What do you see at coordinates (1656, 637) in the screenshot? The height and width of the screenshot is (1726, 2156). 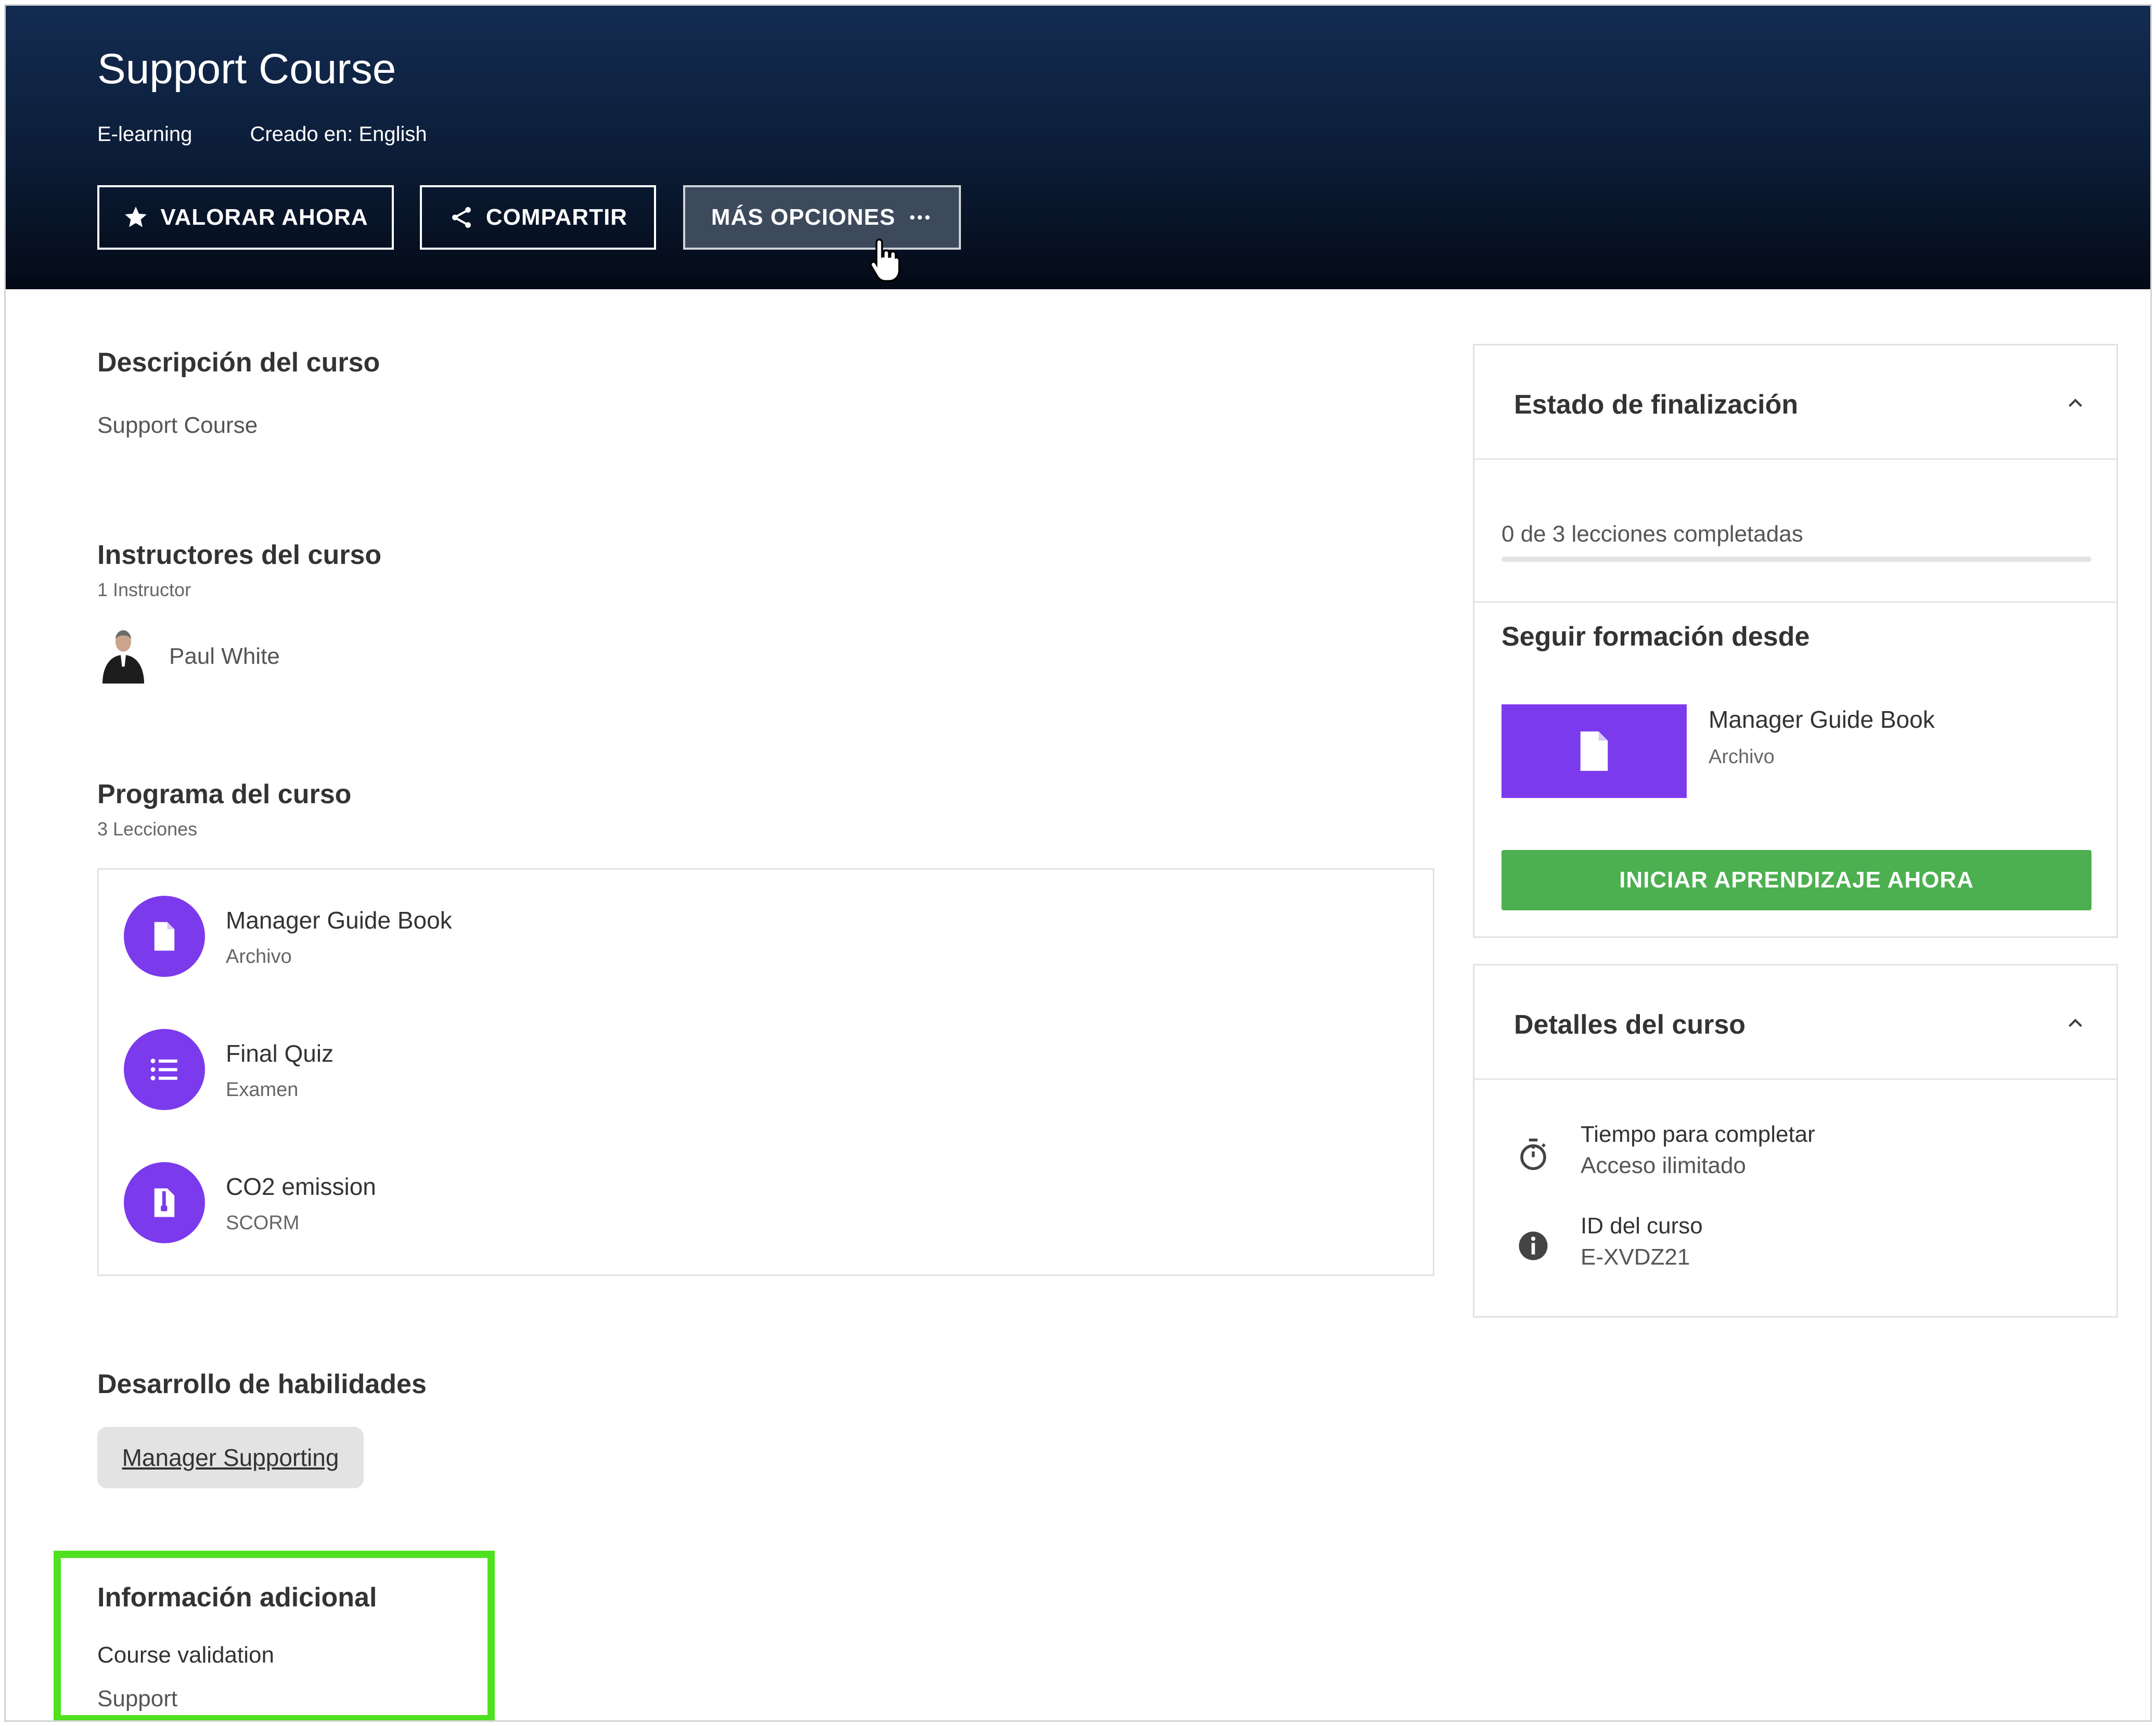 I see `continue-heading: Seguir formación desde` at bounding box center [1656, 637].